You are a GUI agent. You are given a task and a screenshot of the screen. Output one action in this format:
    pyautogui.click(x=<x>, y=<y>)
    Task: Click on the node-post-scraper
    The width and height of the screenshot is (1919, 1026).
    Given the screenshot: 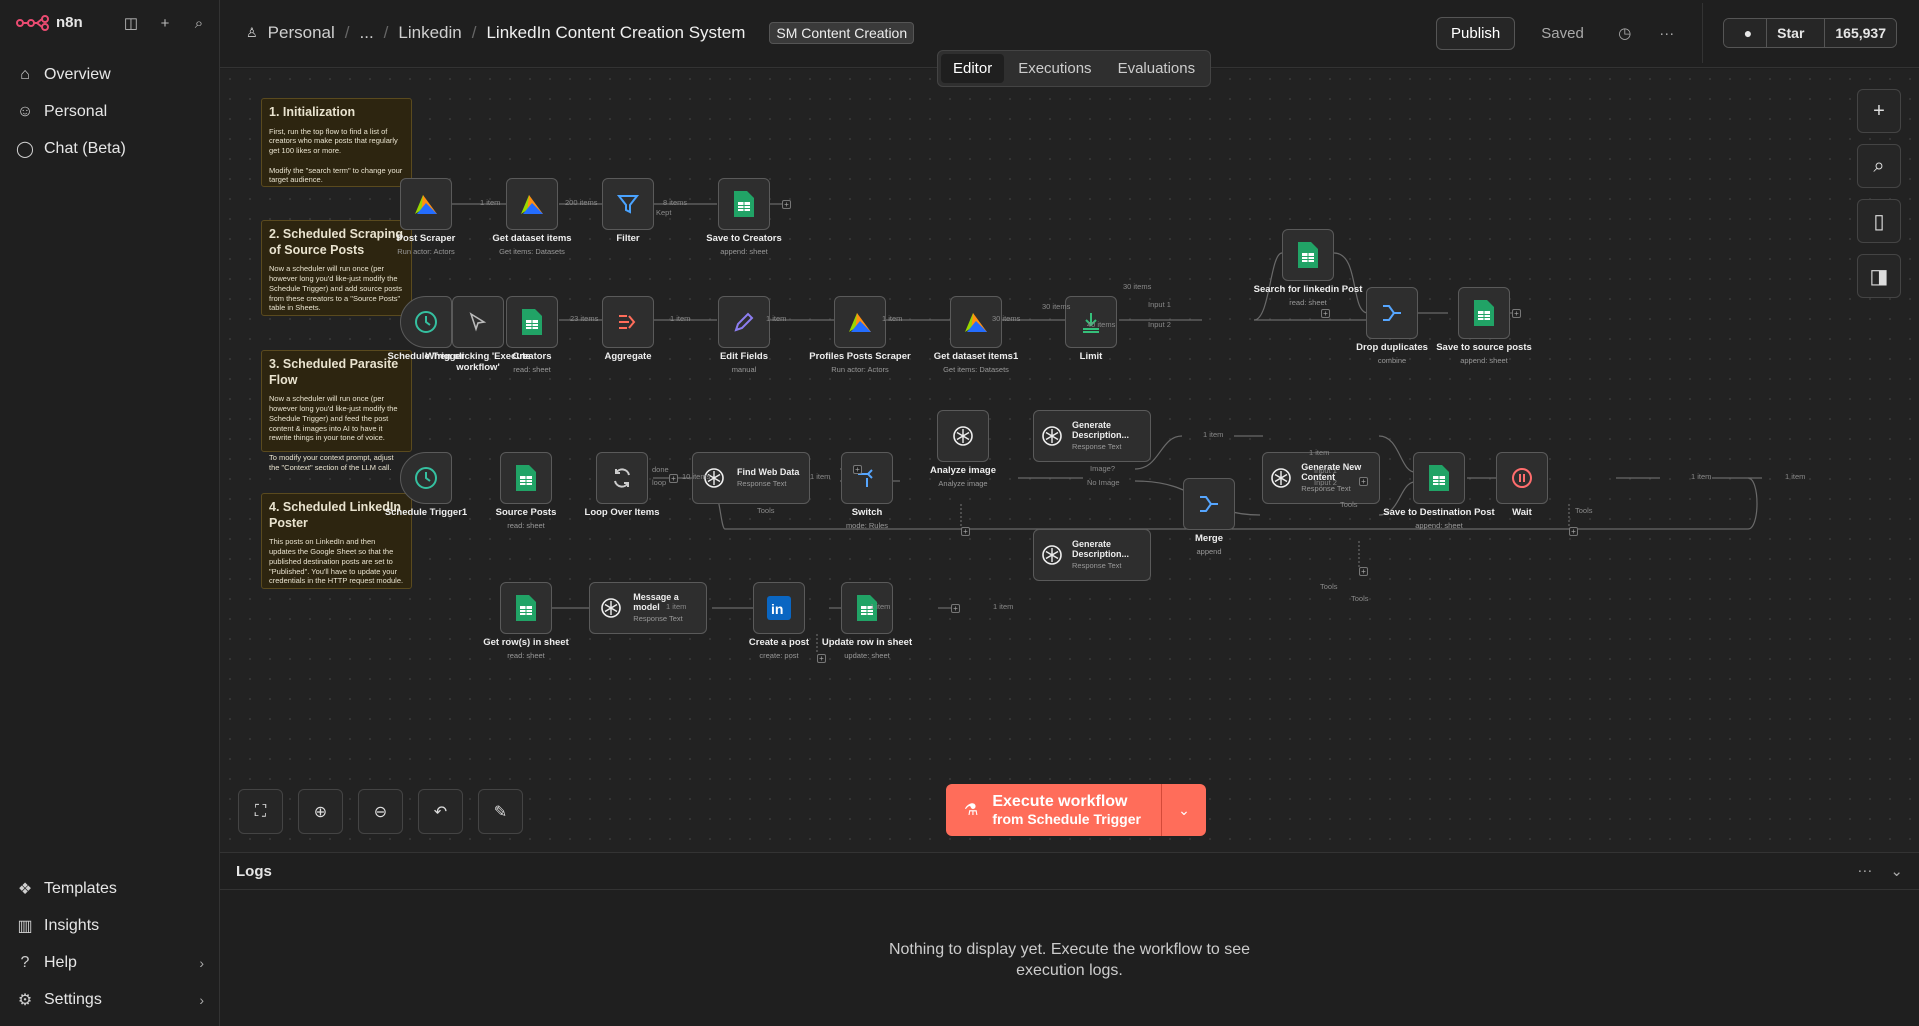 What is the action you would take?
    pyautogui.click(x=426, y=204)
    